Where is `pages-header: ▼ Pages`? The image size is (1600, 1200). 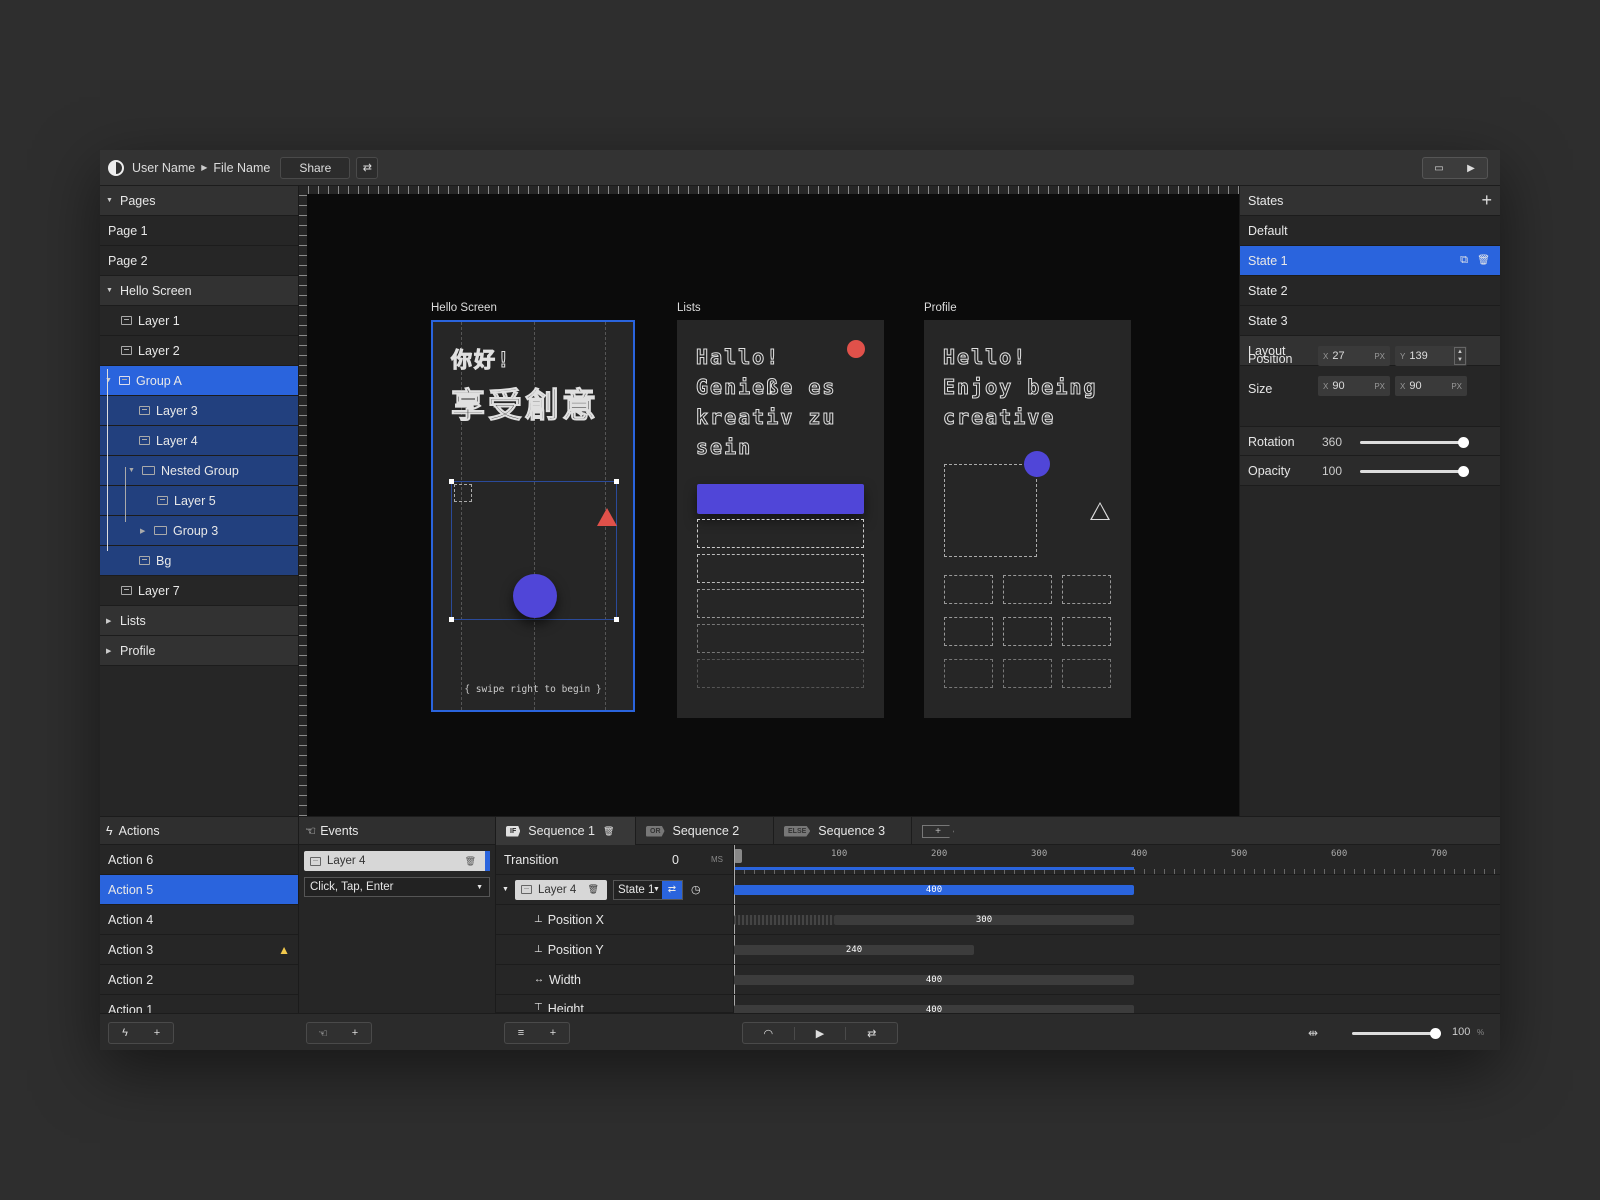
pages-header: ▼ Pages is located at coordinates (199, 201).